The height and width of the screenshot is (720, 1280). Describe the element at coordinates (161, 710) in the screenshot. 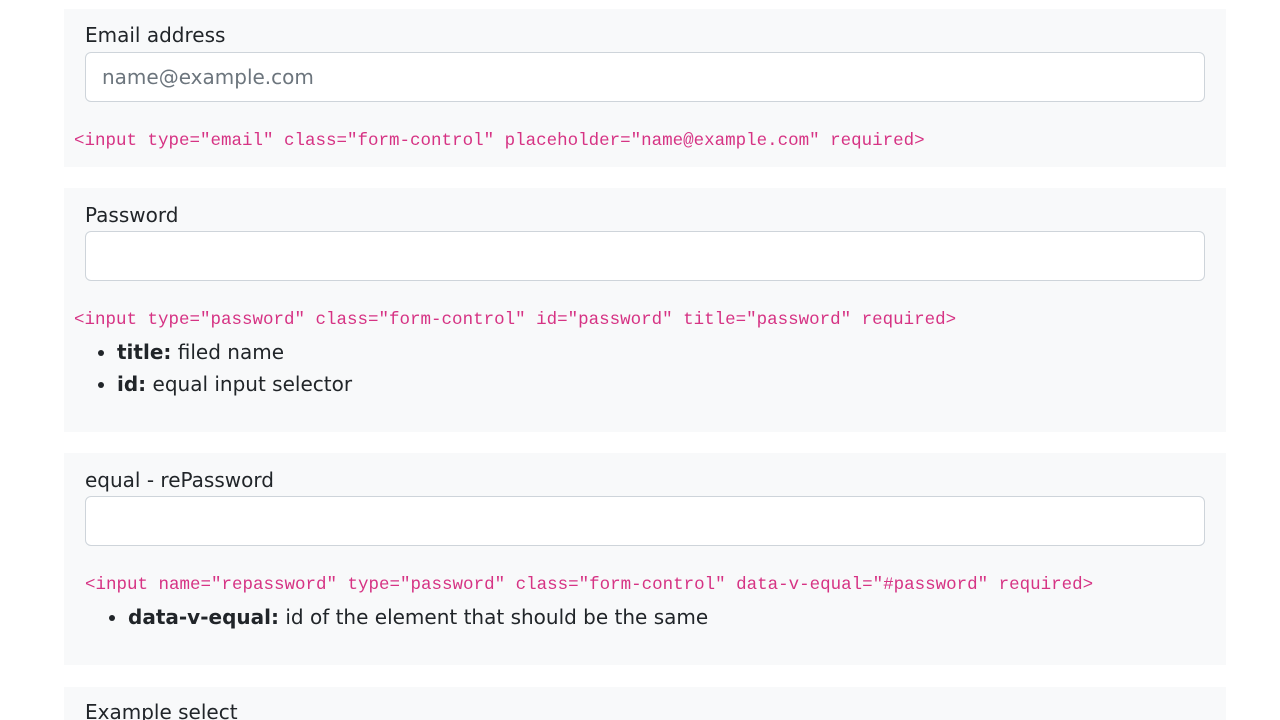

I see `select-label: Example select` at that location.